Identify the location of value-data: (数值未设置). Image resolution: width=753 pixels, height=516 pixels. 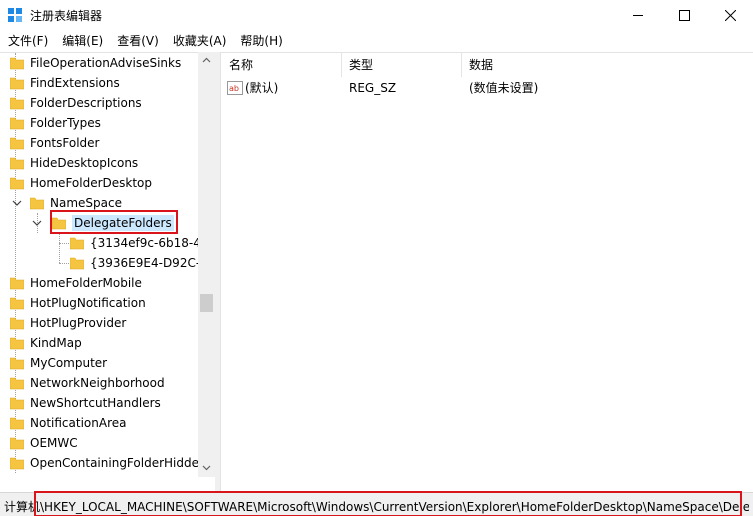
(504, 88).